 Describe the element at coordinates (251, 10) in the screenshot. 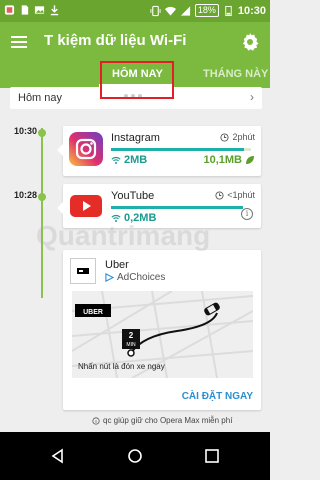

I see `clock: 10:30` at that location.